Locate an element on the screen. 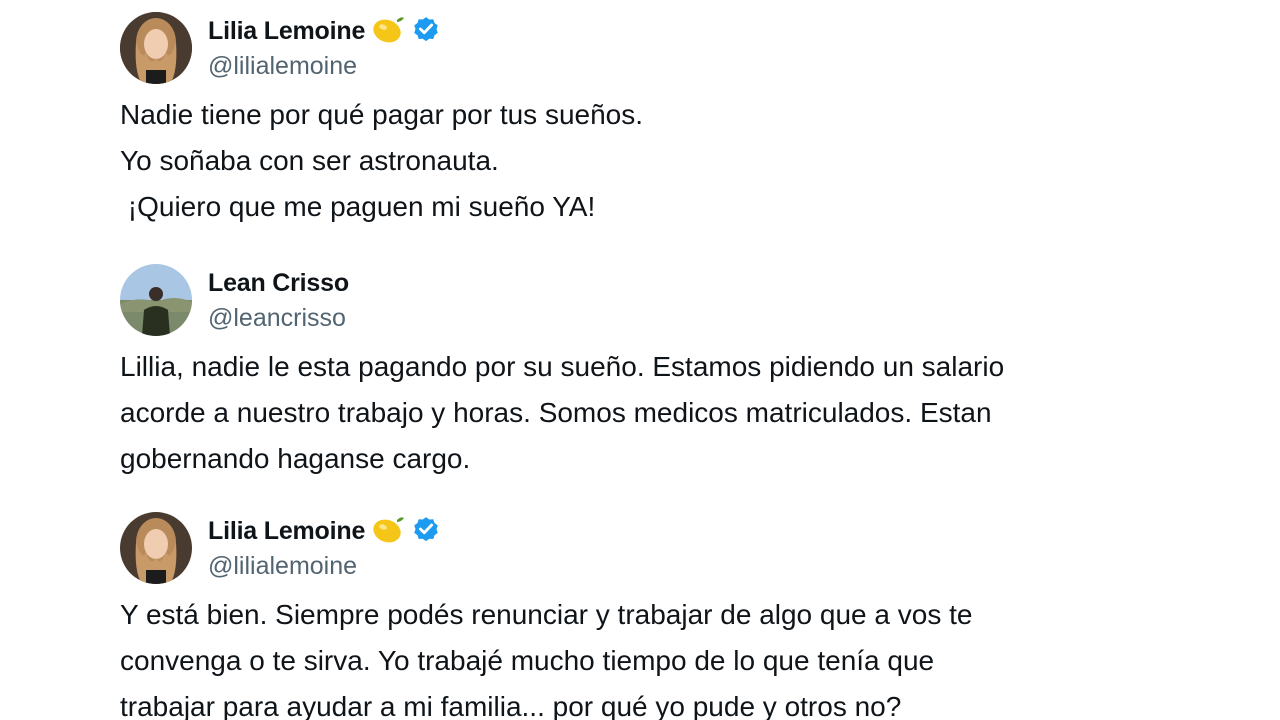  display-name: Lean Crisso is located at coordinates (278, 283).